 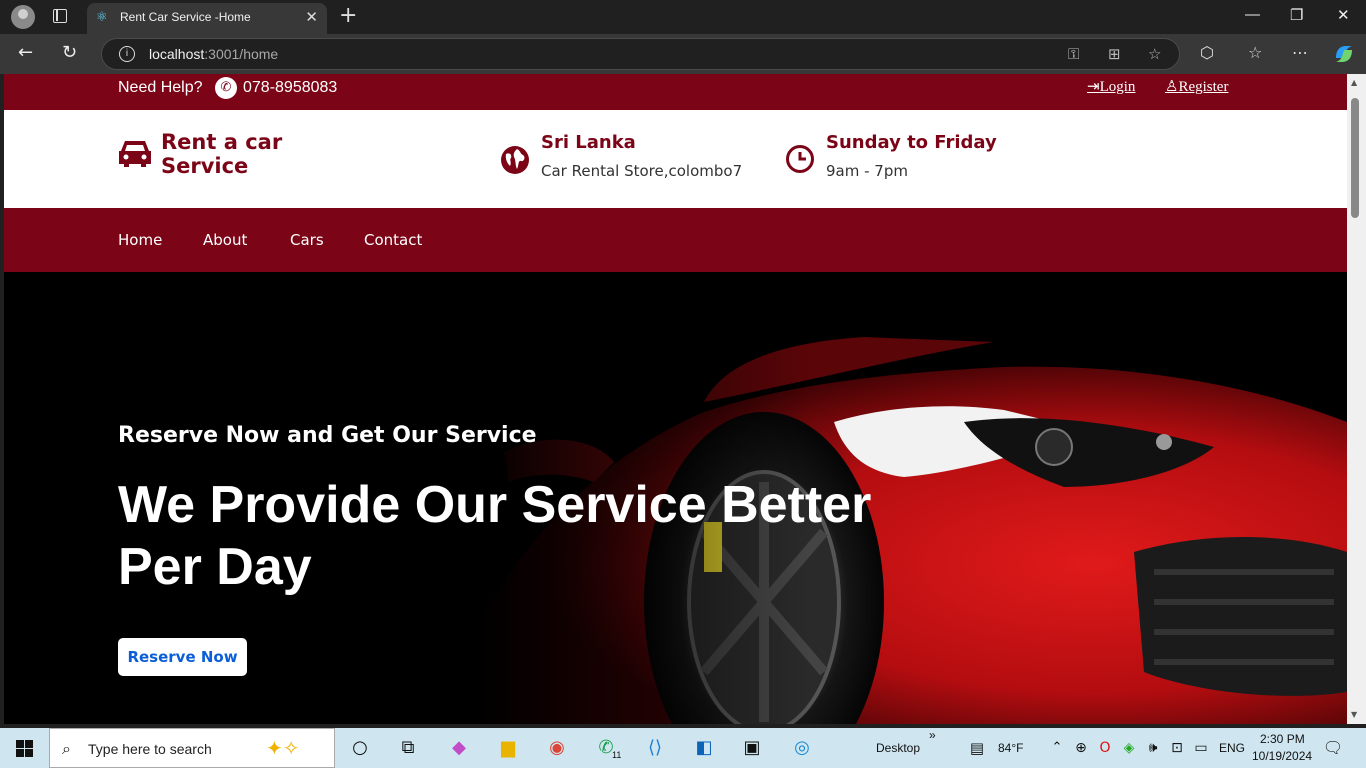 What do you see at coordinates (1207, 52) in the screenshot?
I see `extensions-icon: ⬡` at bounding box center [1207, 52].